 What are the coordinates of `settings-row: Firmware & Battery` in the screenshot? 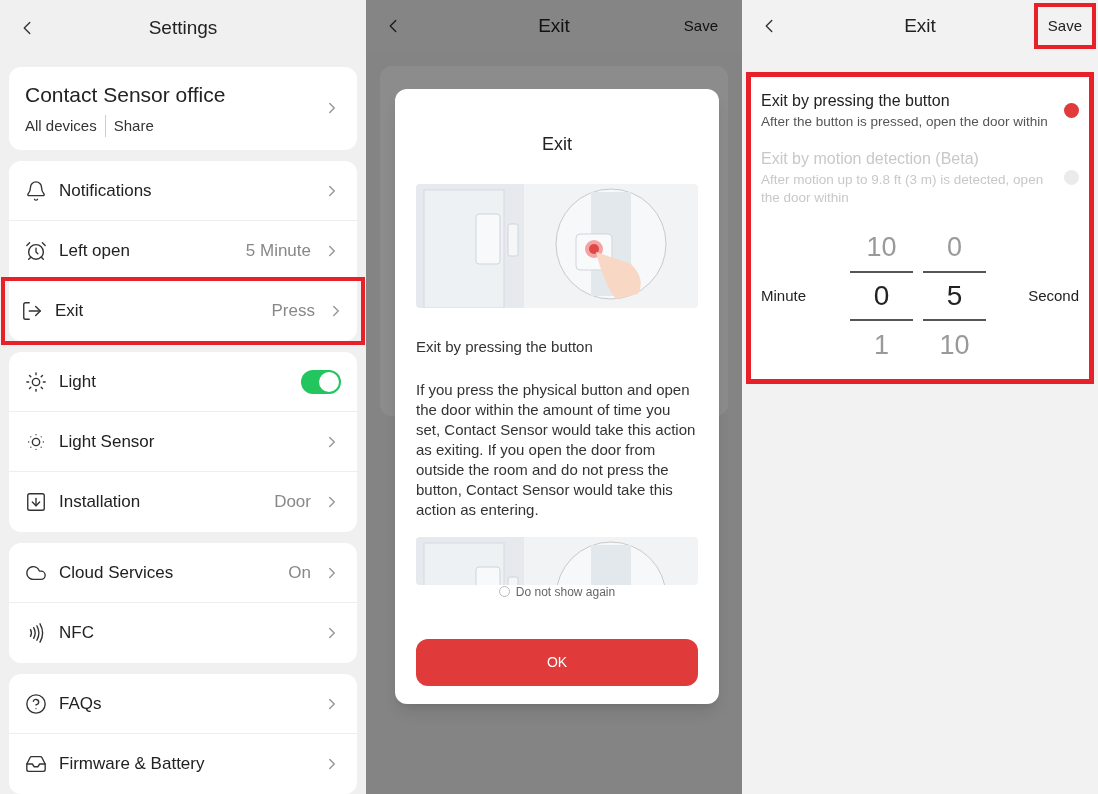 It's located at (183, 764).